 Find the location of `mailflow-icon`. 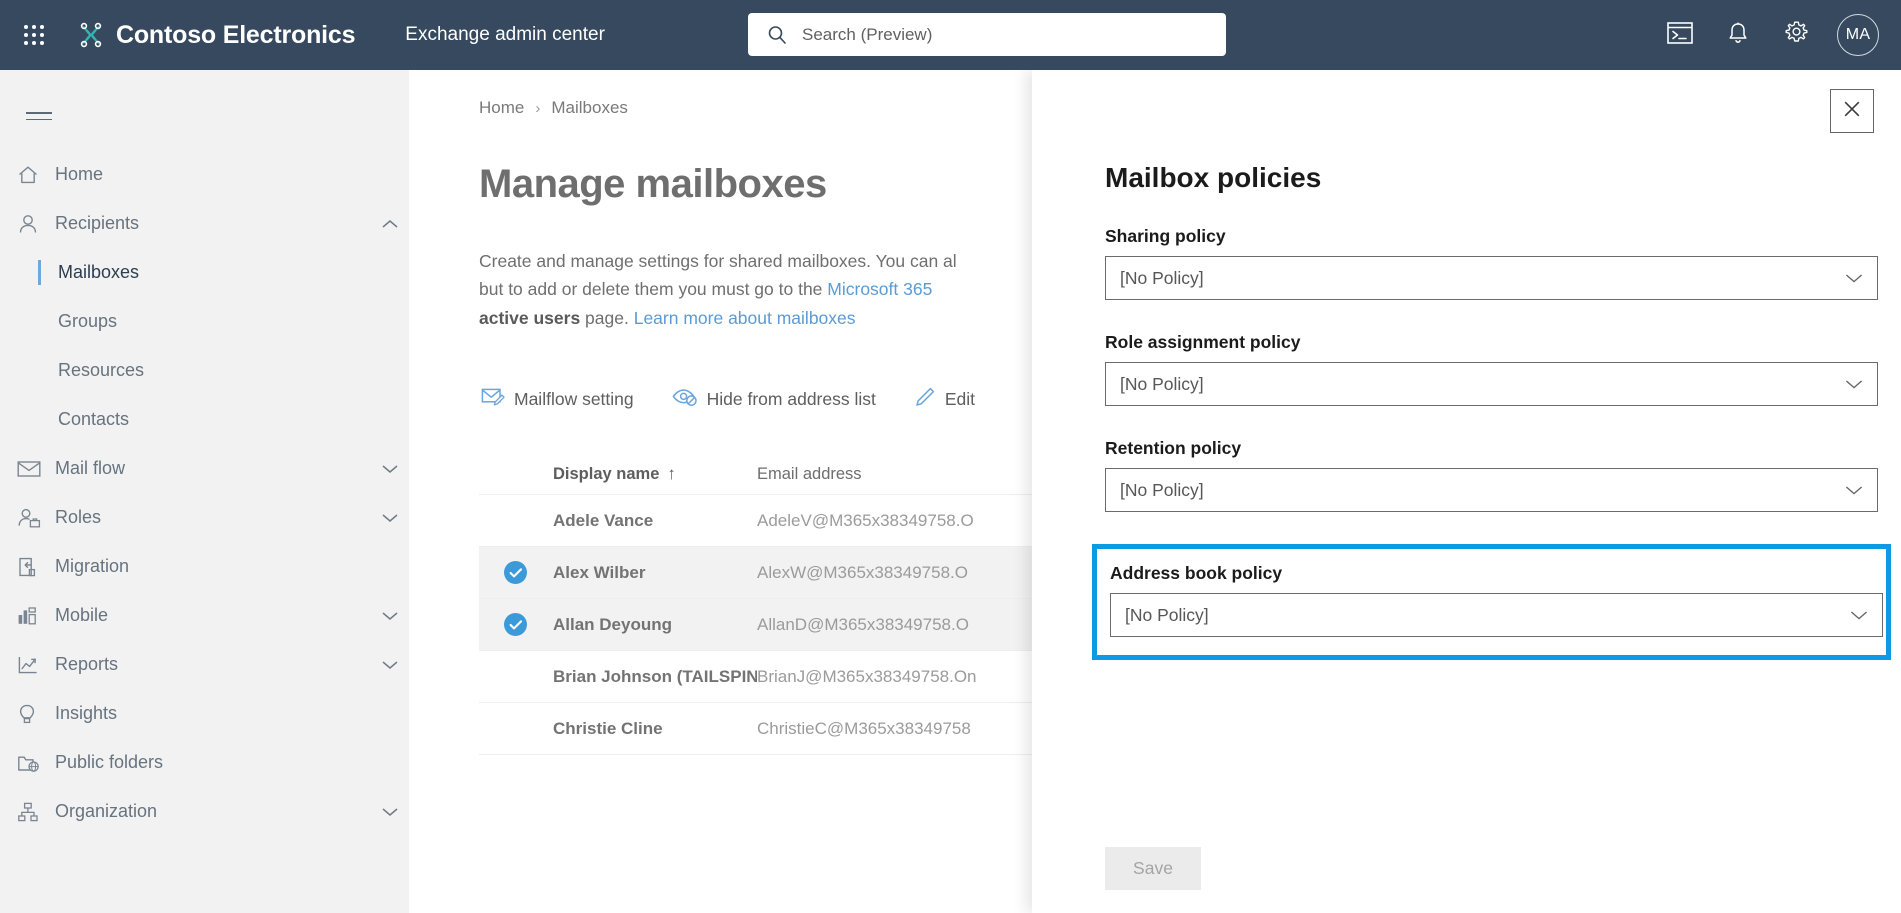

mailflow-icon is located at coordinates (493, 399).